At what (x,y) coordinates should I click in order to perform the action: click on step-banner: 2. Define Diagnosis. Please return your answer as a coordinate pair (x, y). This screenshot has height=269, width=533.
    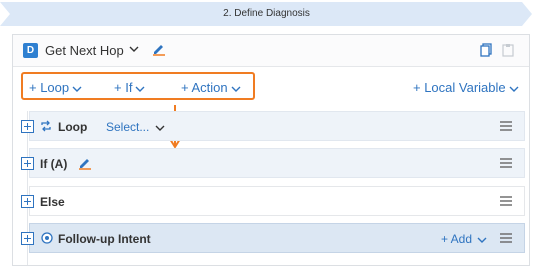
    Looking at the image, I should click on (266, 14).